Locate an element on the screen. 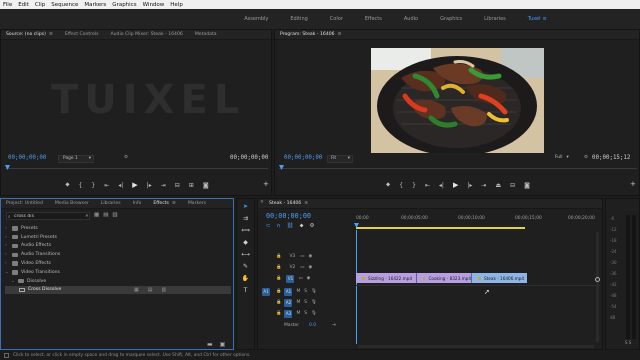  menu-file: File is located at coordinates (7, 5).